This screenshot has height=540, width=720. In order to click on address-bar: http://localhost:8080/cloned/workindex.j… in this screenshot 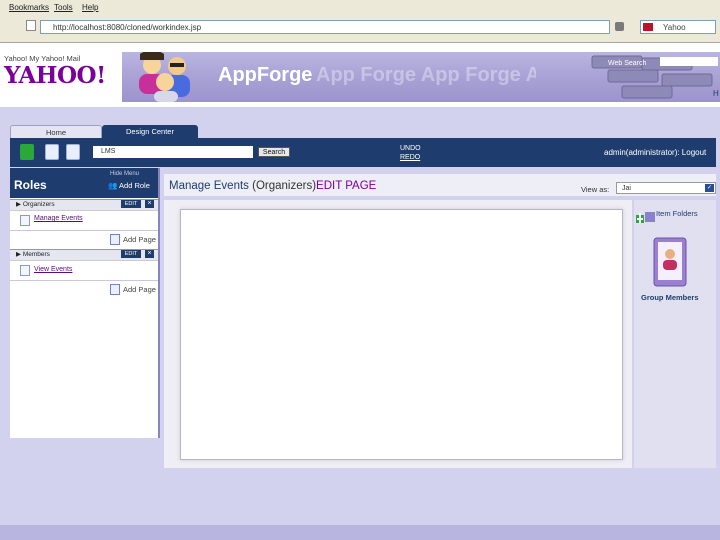, I will do `click(325, 27)`.